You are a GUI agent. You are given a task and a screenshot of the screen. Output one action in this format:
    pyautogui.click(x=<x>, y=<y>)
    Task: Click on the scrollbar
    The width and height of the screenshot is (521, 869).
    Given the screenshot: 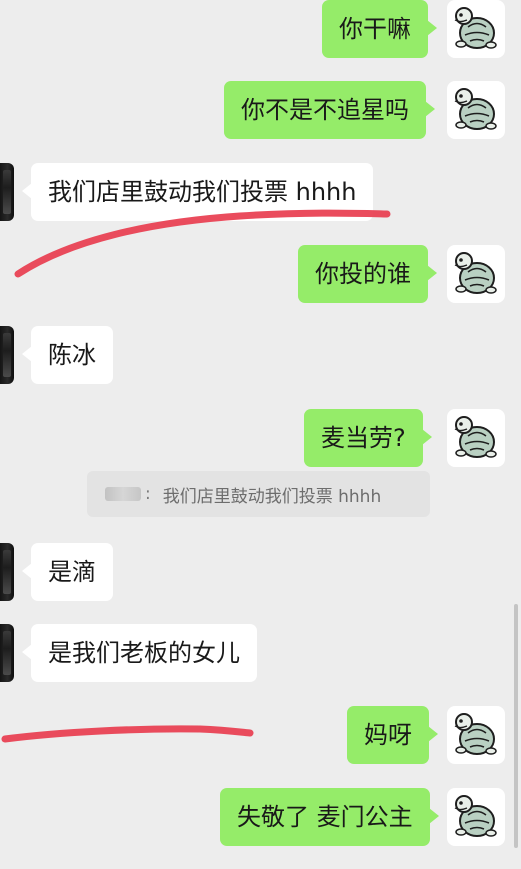 What is the action you would take?
    pyautogui.click(x=516, y=726)
    